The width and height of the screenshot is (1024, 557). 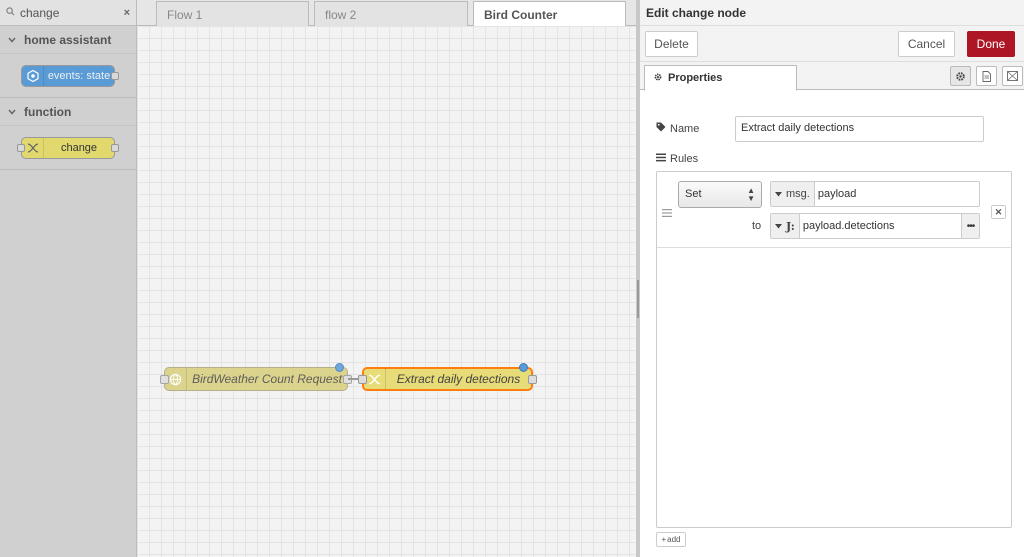 I want to click on palette-search-input: change, so click(x=68, y=13).